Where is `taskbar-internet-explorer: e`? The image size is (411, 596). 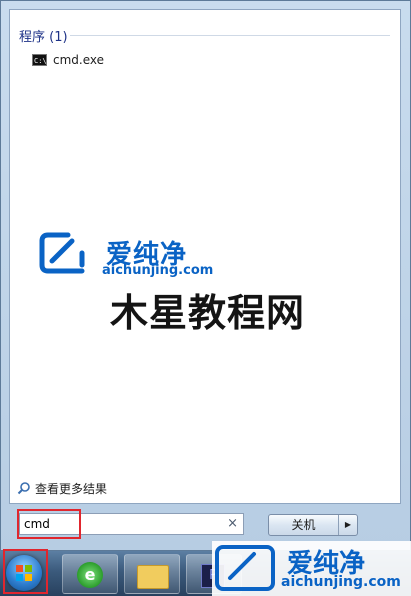
taskbar-internet-explorer: e is located at coordinates (90, 574).